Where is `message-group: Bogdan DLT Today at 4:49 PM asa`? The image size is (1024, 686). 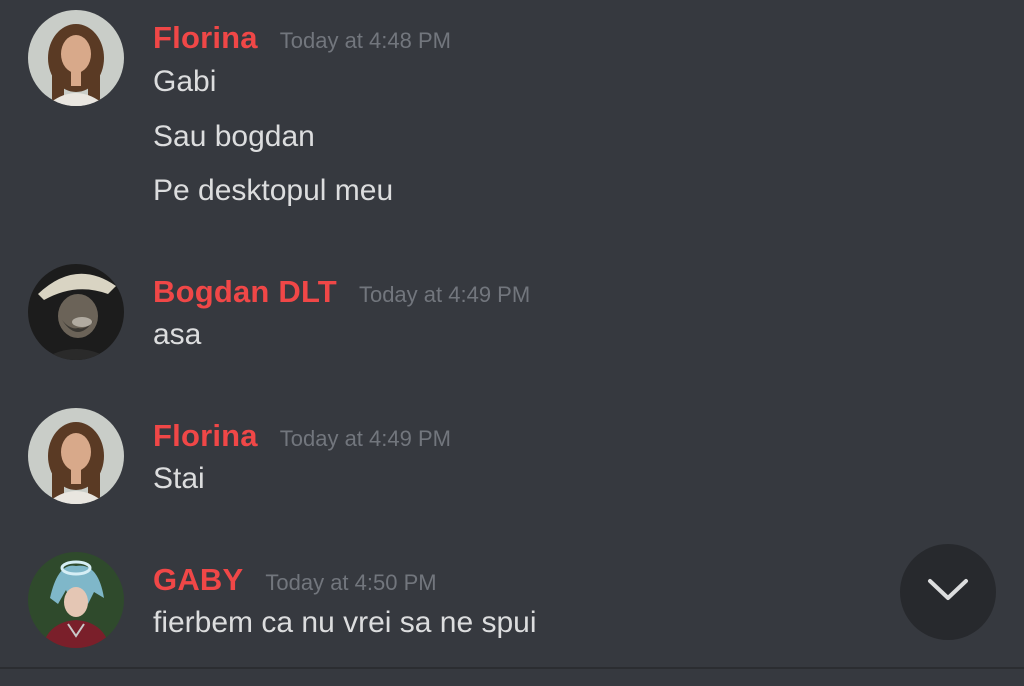 message-group: Bogdan DLT Today at 4:49 PM asa is located at coordinates (512, 314).